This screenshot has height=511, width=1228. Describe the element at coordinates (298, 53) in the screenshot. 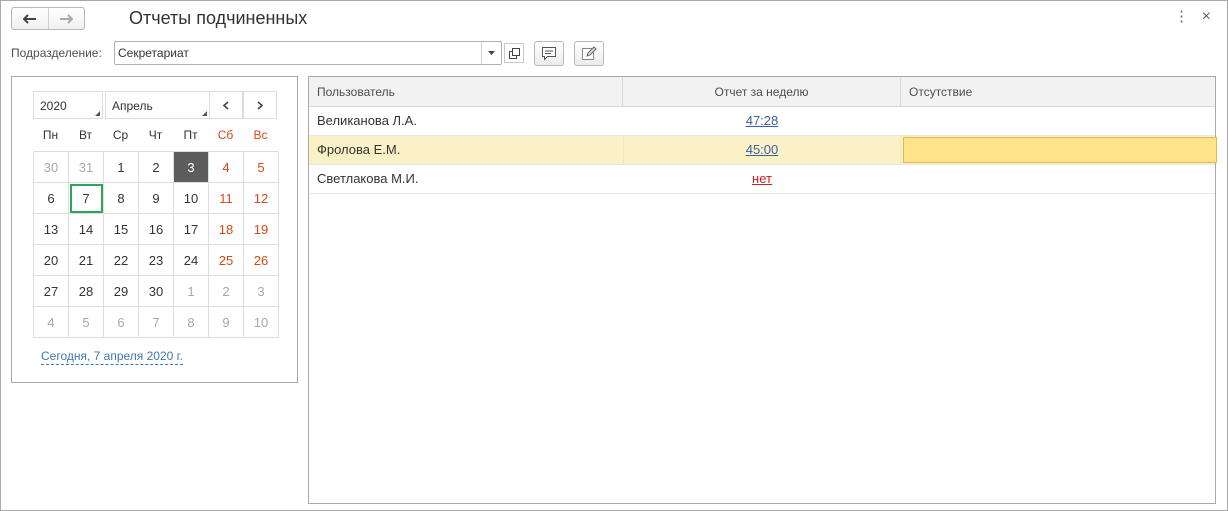

I see `department-input` at that location.